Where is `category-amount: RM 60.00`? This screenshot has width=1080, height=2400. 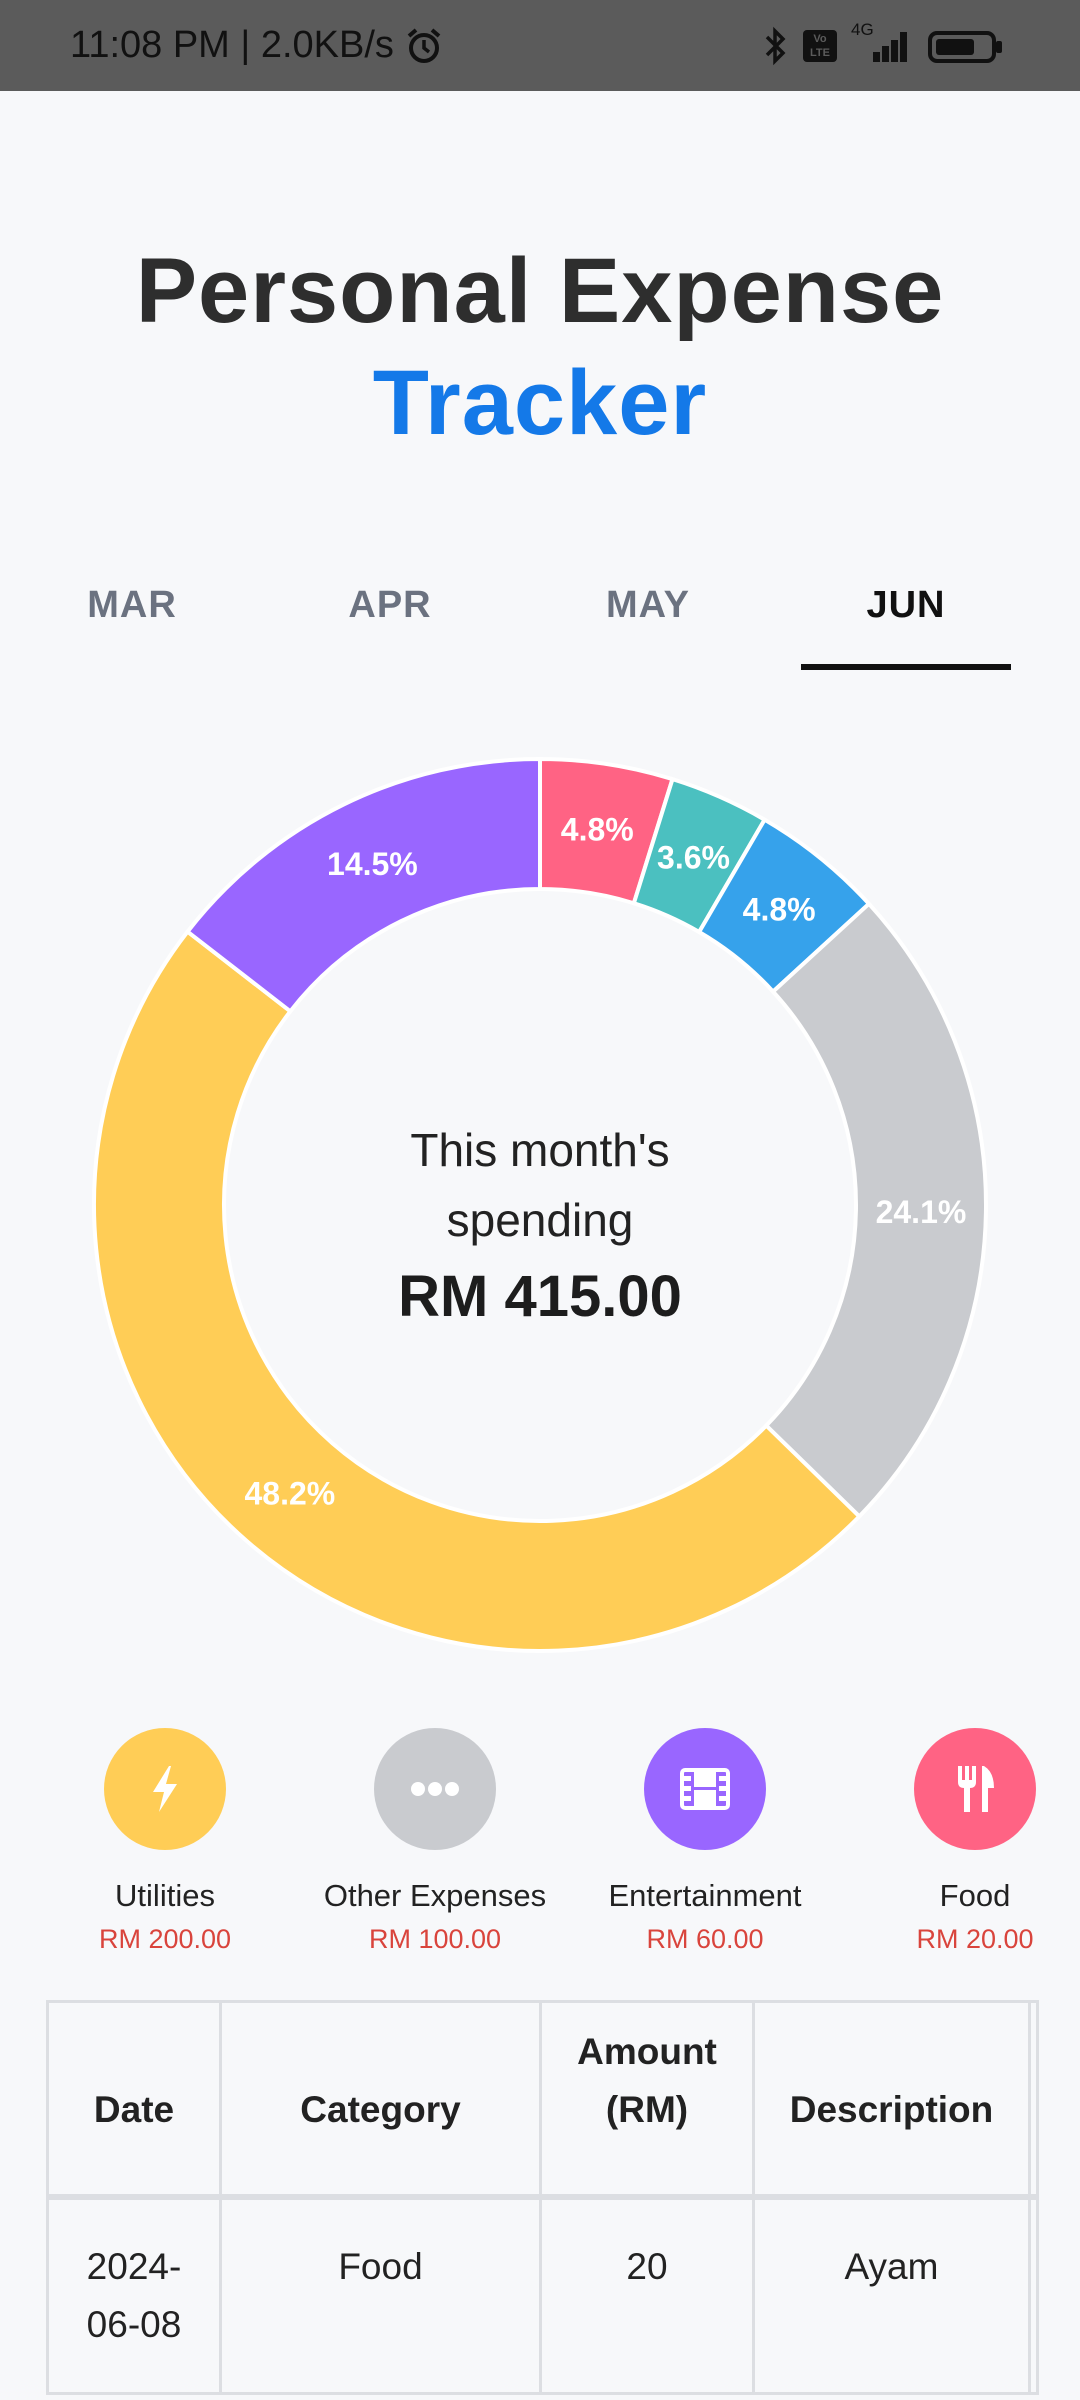
category-amount: RM 60.00 is located at coordinates (705, 1939).